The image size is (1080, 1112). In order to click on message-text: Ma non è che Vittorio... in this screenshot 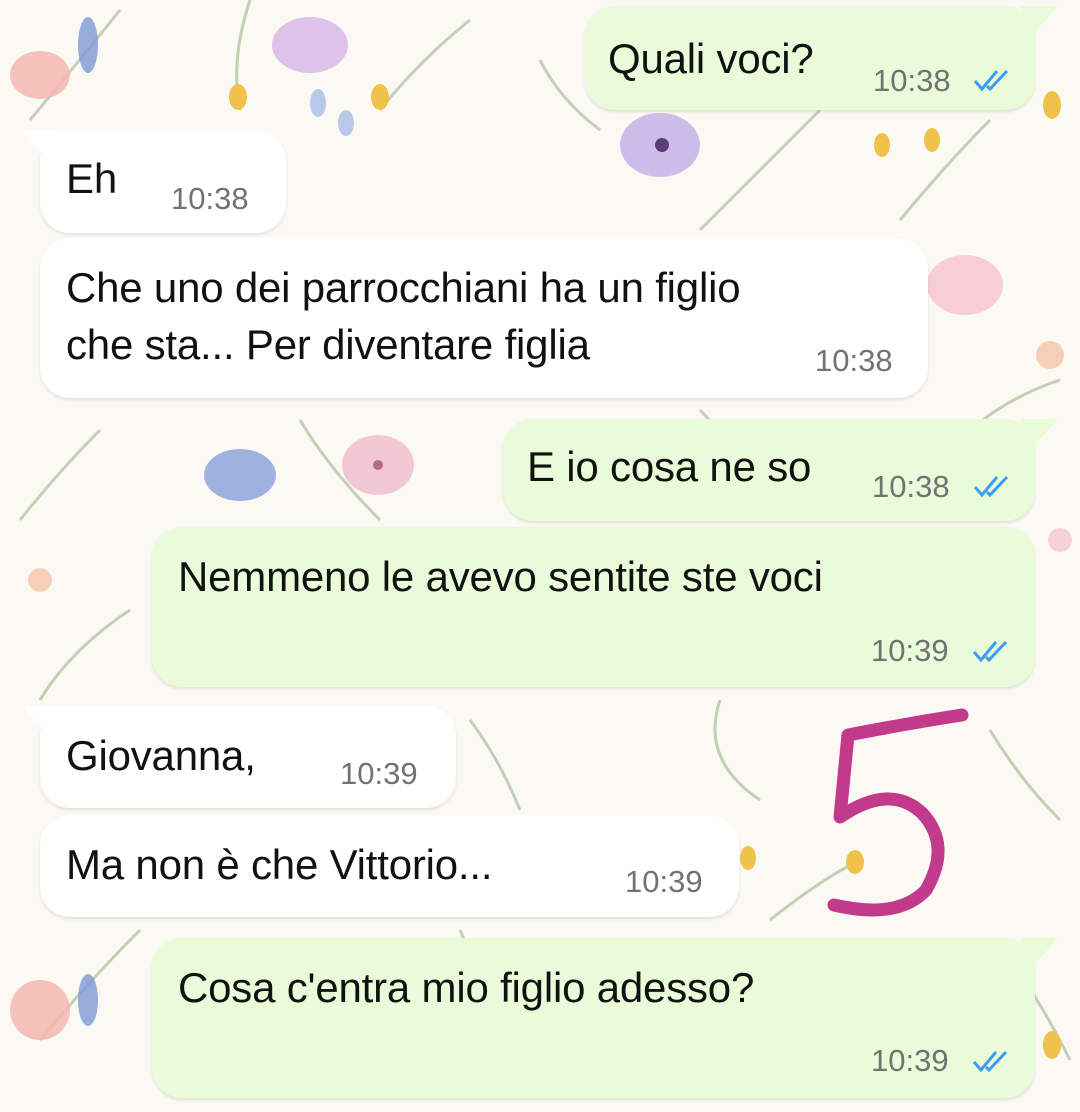, I will do `click(279, 864)`.